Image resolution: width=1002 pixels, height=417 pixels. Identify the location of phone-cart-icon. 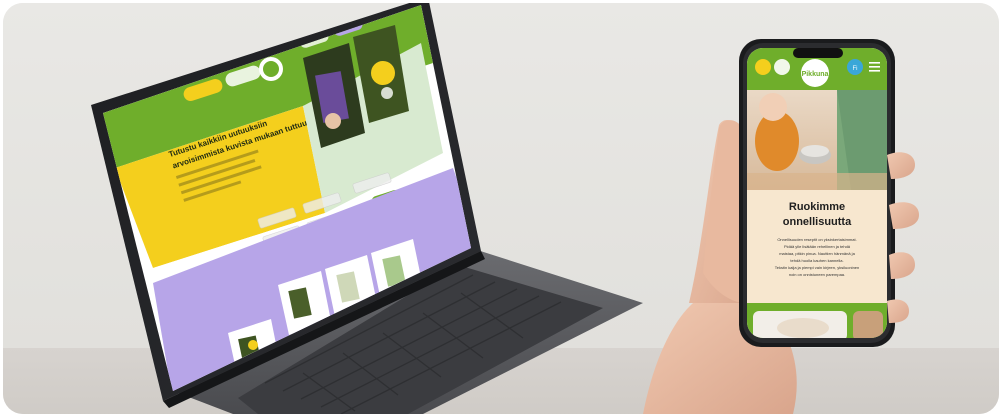
(782, 67).